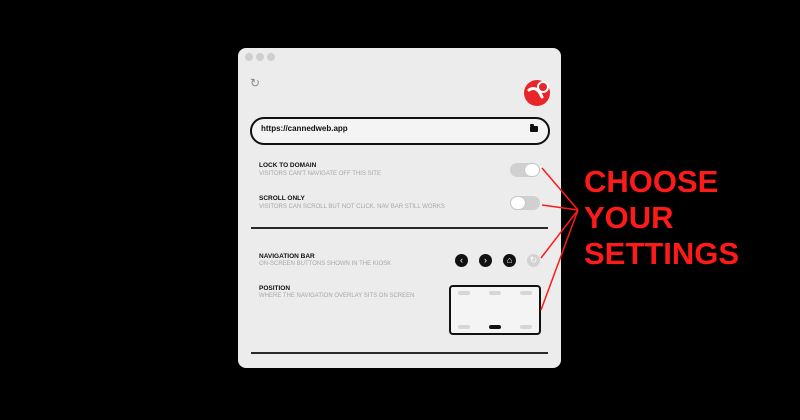 The width and height of the screenshot is (800, 420). What do you see at coordinates (629, 217) in the screenshot?
I see `annotation-line: YOUR` at bounding box center [629, 217].